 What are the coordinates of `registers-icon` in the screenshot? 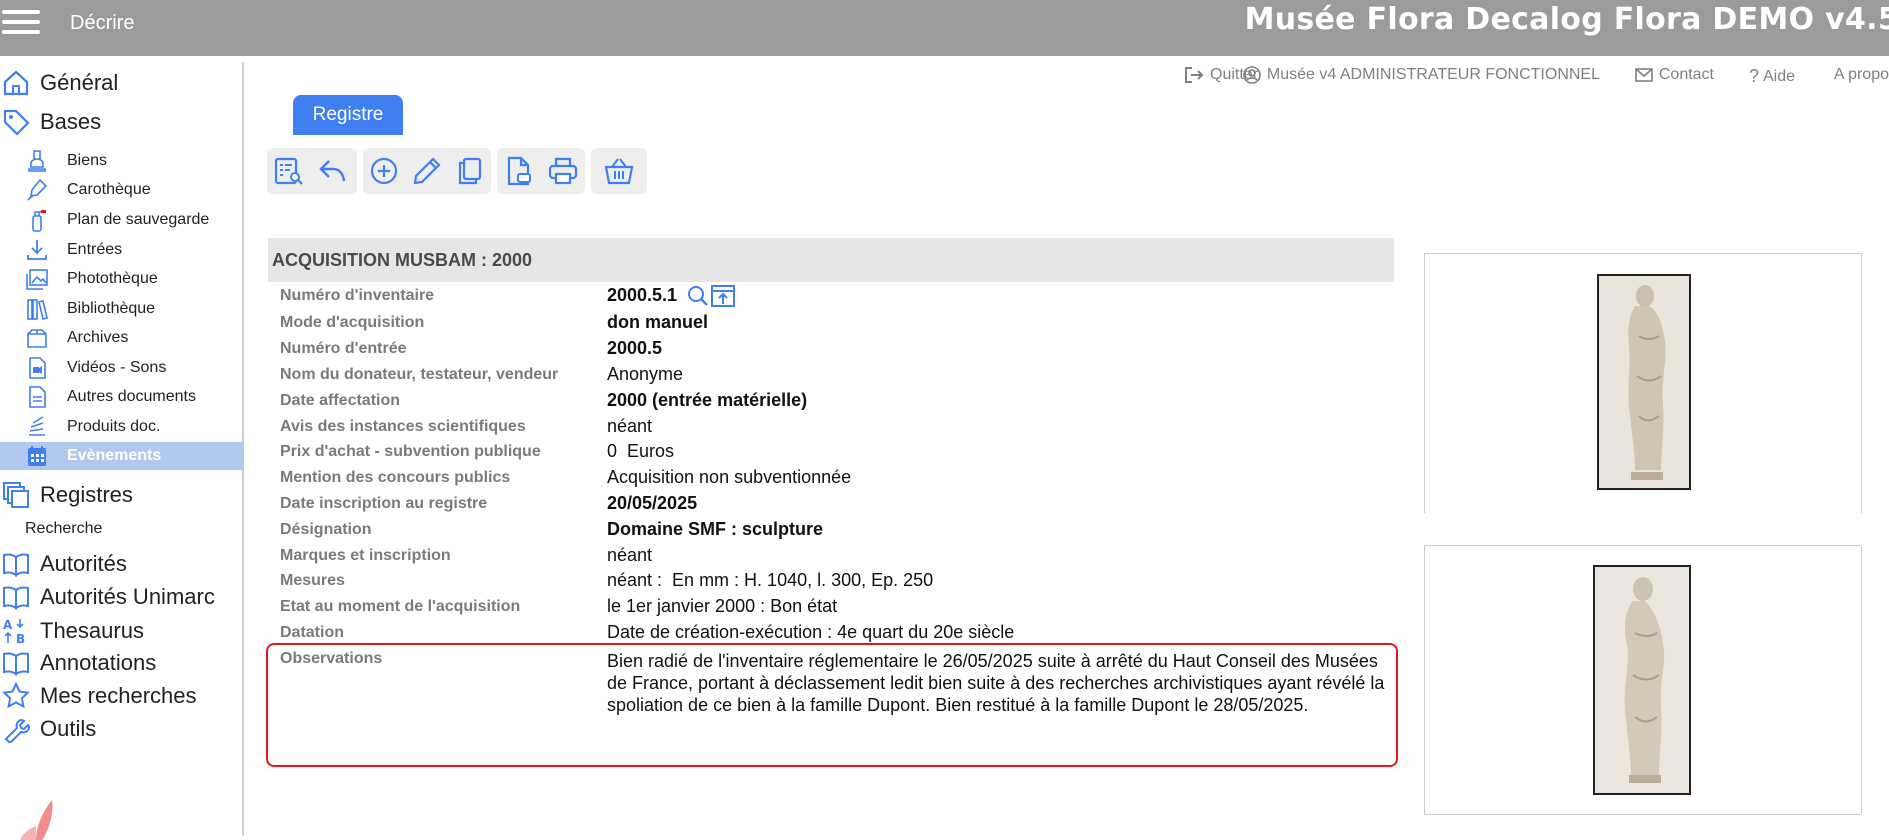 It's located at (16, 495).